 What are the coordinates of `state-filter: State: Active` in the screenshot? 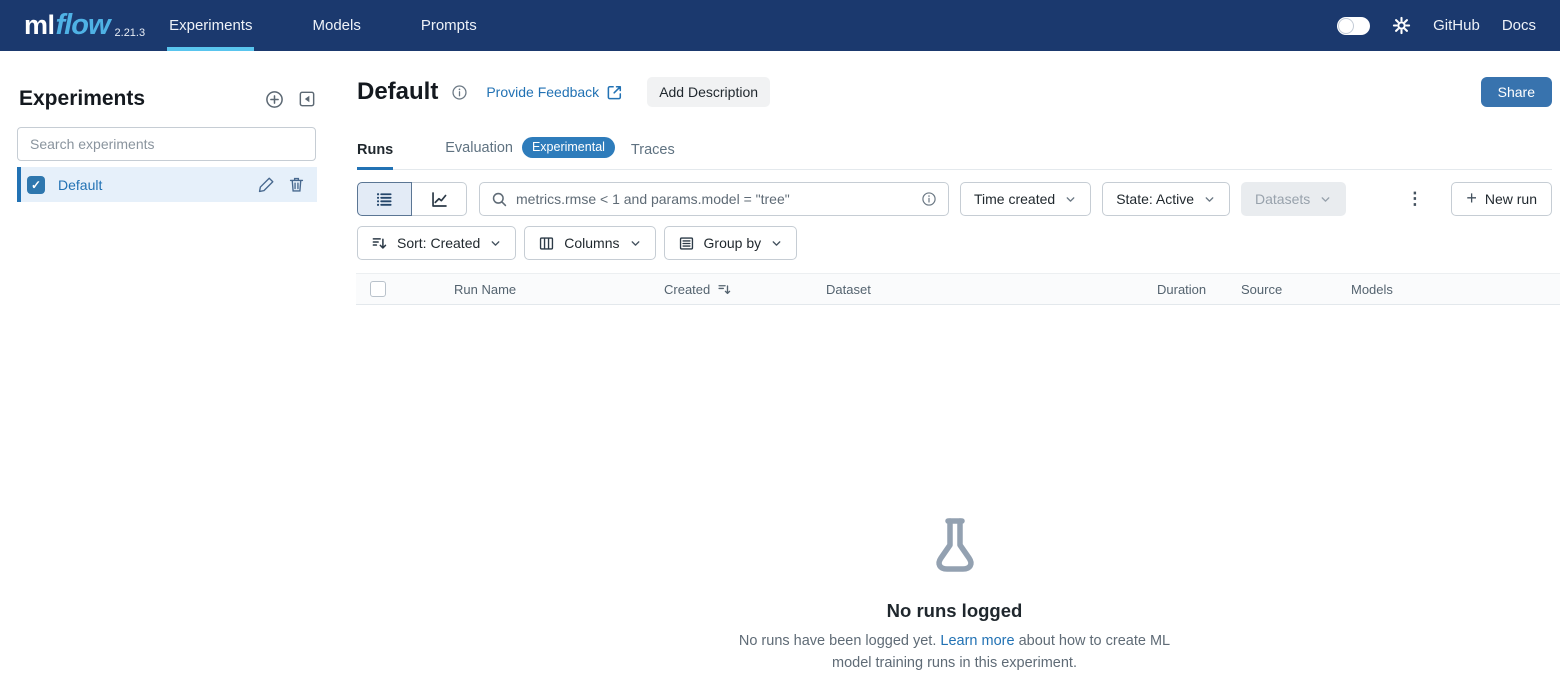 It's located at (1166, 199).